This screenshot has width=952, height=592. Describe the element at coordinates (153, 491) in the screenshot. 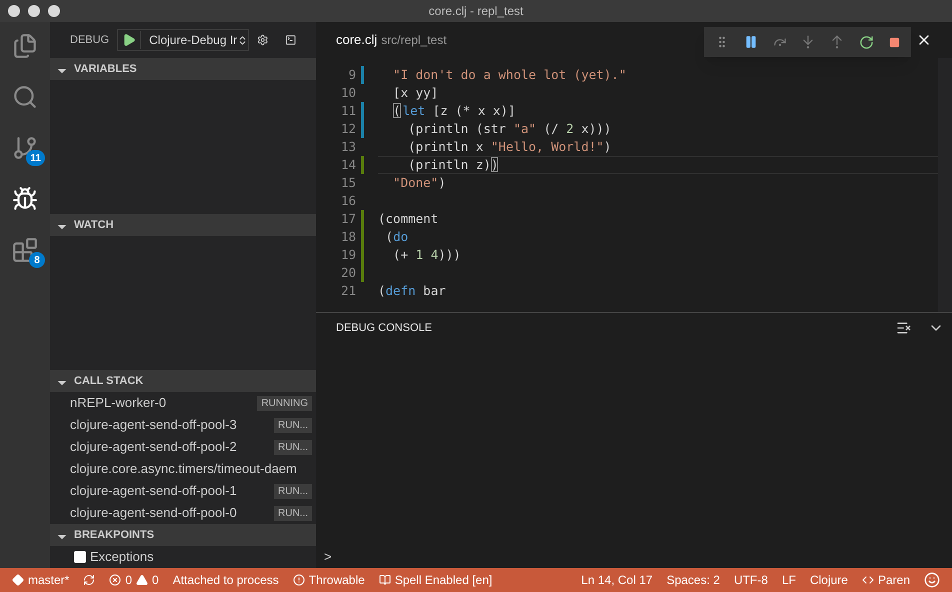

I see `thread-name: clojure-agent-send-off-pool-1` at that location.